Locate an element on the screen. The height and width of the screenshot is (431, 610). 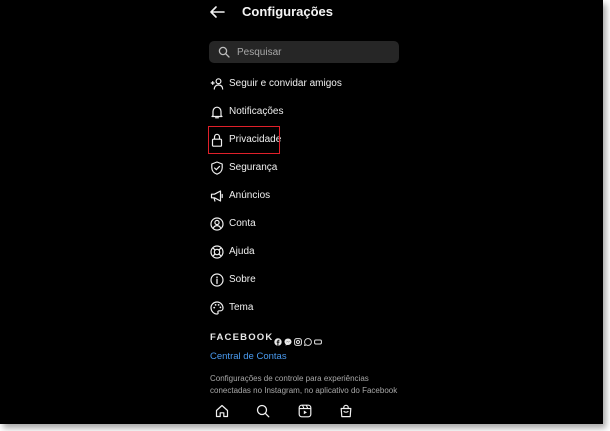
whatsapp-icon is located at coordinates (307, 340).